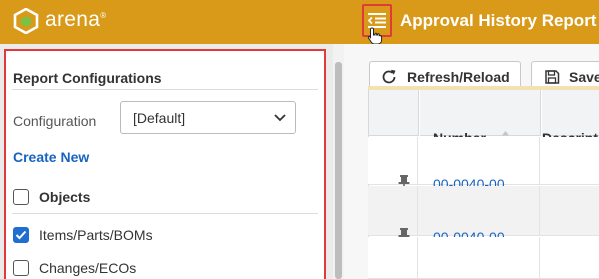  Describe the element at coordinates (87, 78) in the screenshot. I see `panel-heading: Report Configurations` at that location.